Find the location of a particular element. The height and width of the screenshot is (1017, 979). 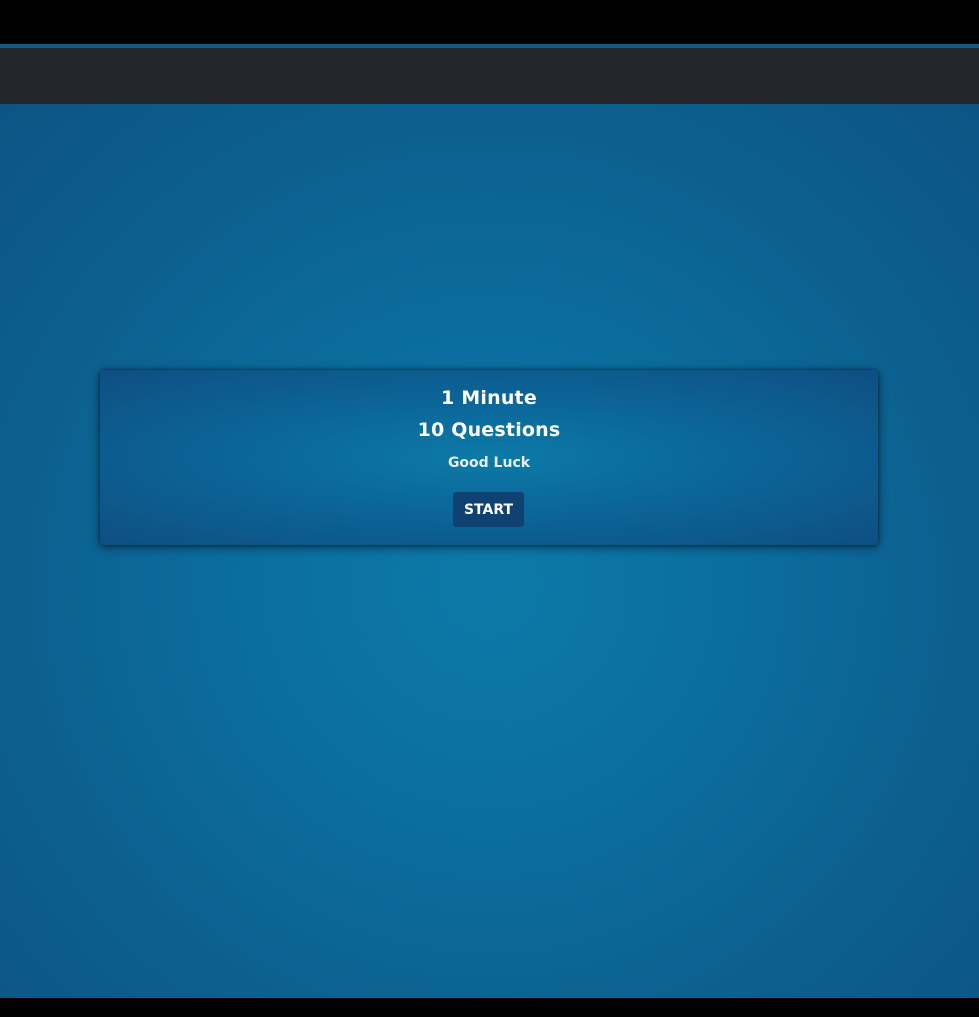

duration-label: 1 Minute is located at coordinates (489, 398).